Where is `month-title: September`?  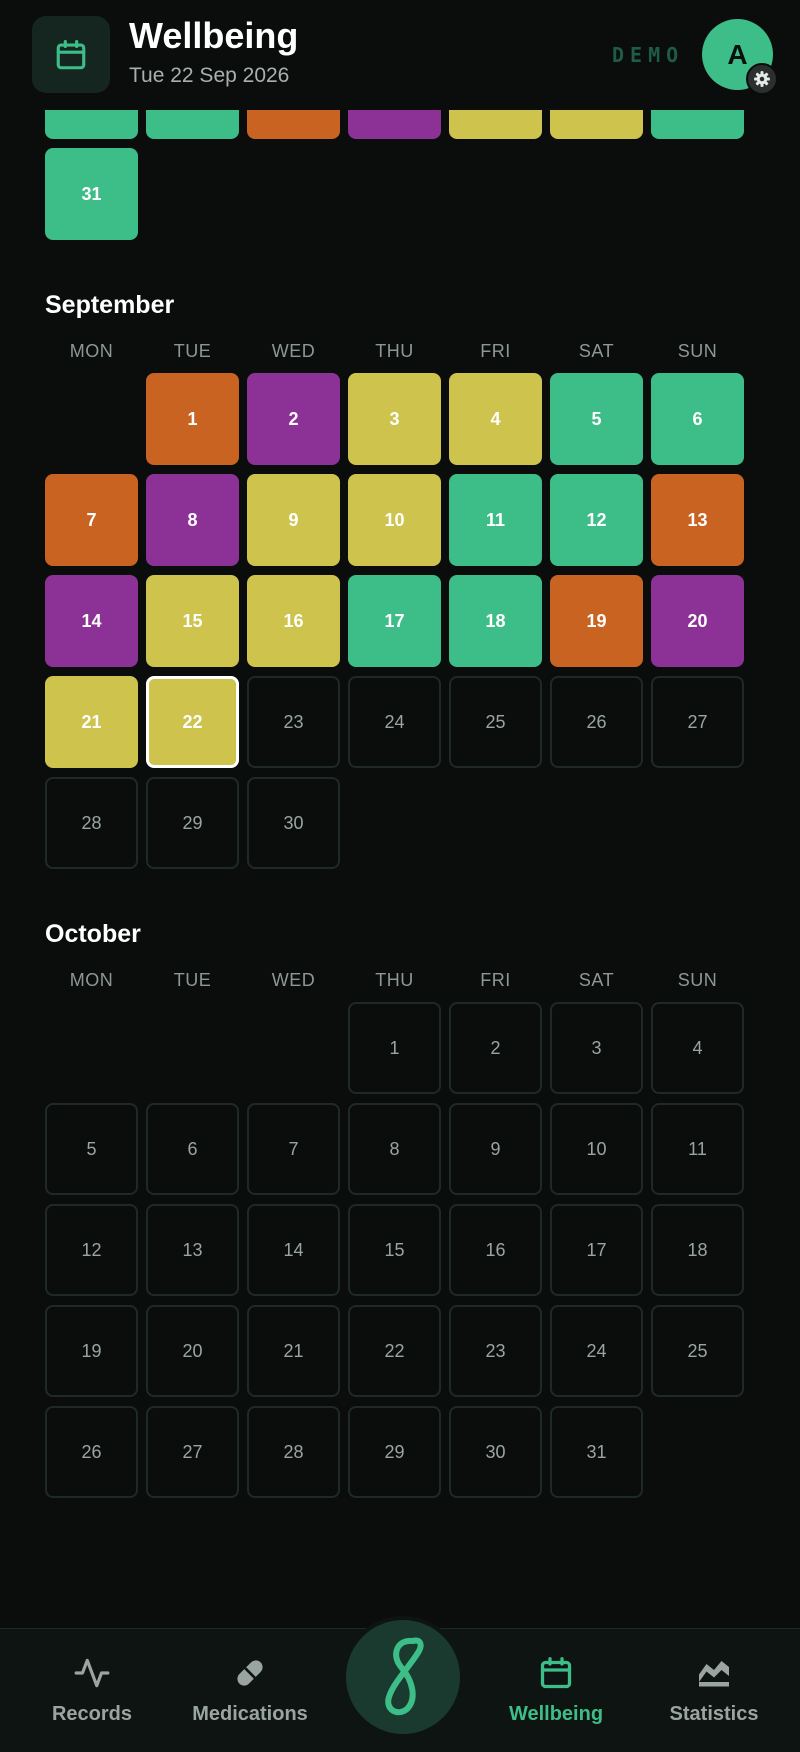 month-title: September is located at coordinates (110, 305).